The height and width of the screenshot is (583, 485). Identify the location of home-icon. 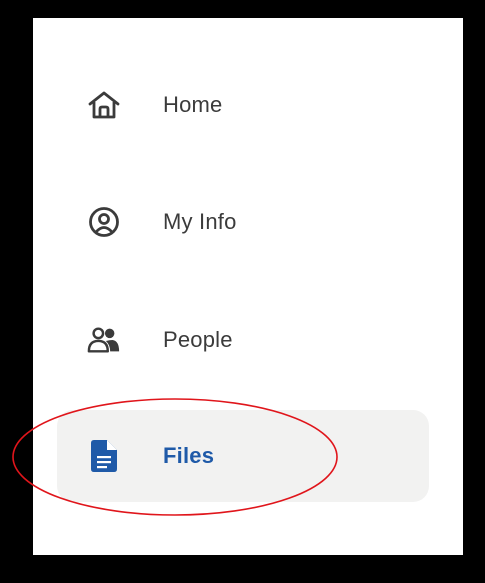
(104, 105).